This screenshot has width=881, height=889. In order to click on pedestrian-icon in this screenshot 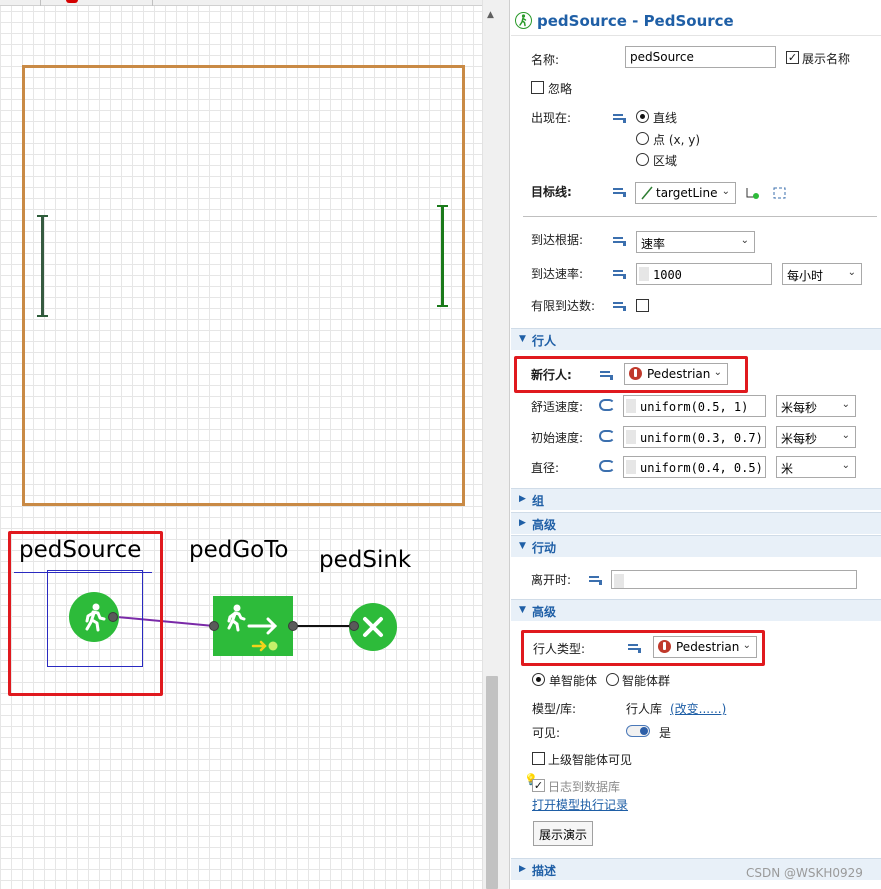, I will do `click(523, 20)`.